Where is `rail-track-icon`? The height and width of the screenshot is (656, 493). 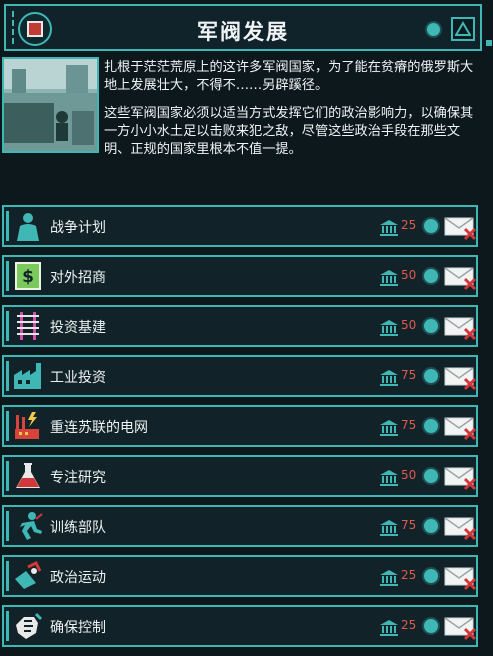
rail-track-icon is located at coordinates (28, 326).